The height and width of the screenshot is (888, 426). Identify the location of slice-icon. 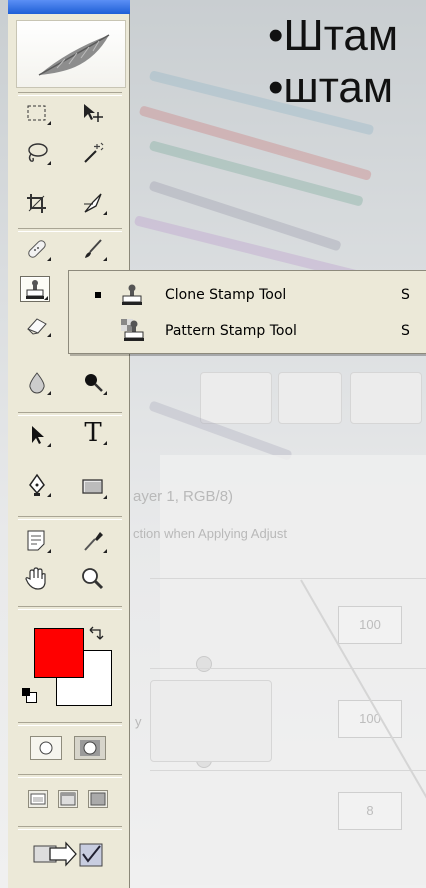
(93, 203).